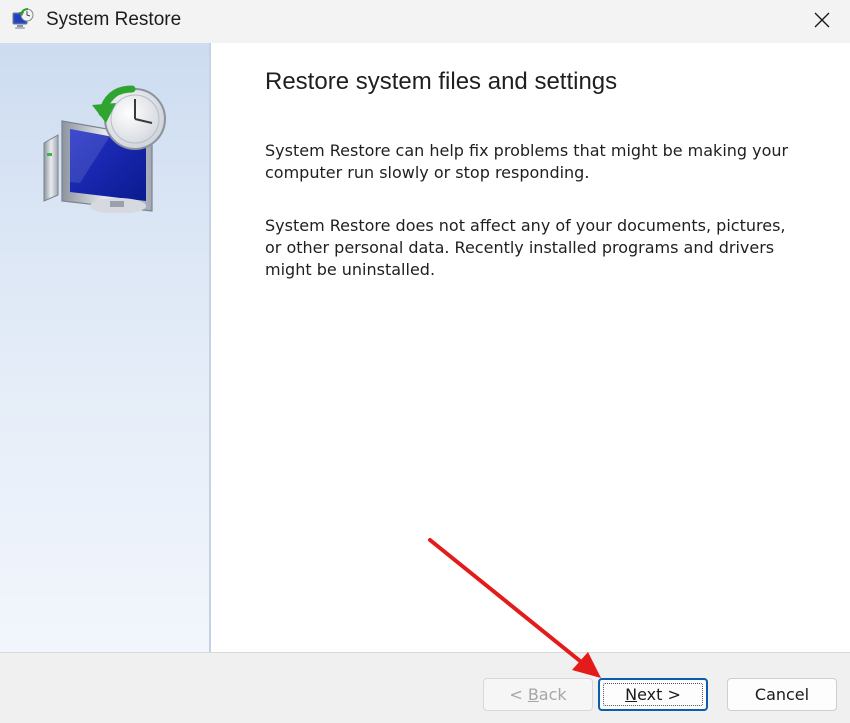 The height and width of the screenshot is (723, 850). What do you see at coordinates (441, 81) in the screenshot?
I see `page-heading: Restore system files and settings` at bounding box center [441, 81].